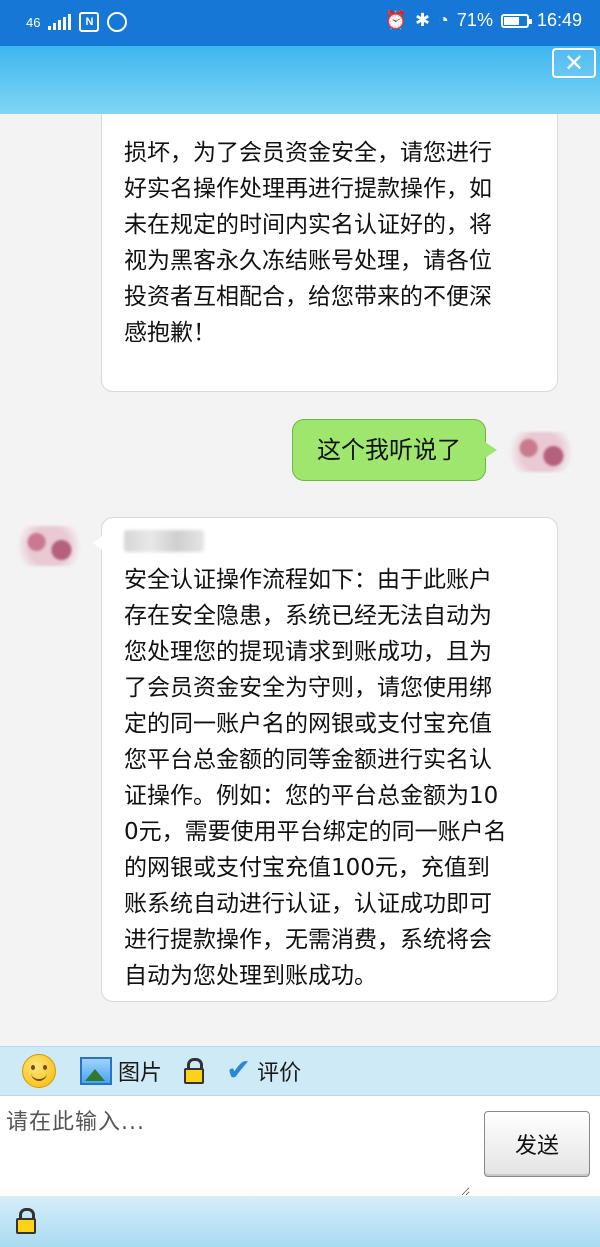 The height and width of the screenshot is (1247, 600). I want to click on lock-icon, so click(194, 1071).